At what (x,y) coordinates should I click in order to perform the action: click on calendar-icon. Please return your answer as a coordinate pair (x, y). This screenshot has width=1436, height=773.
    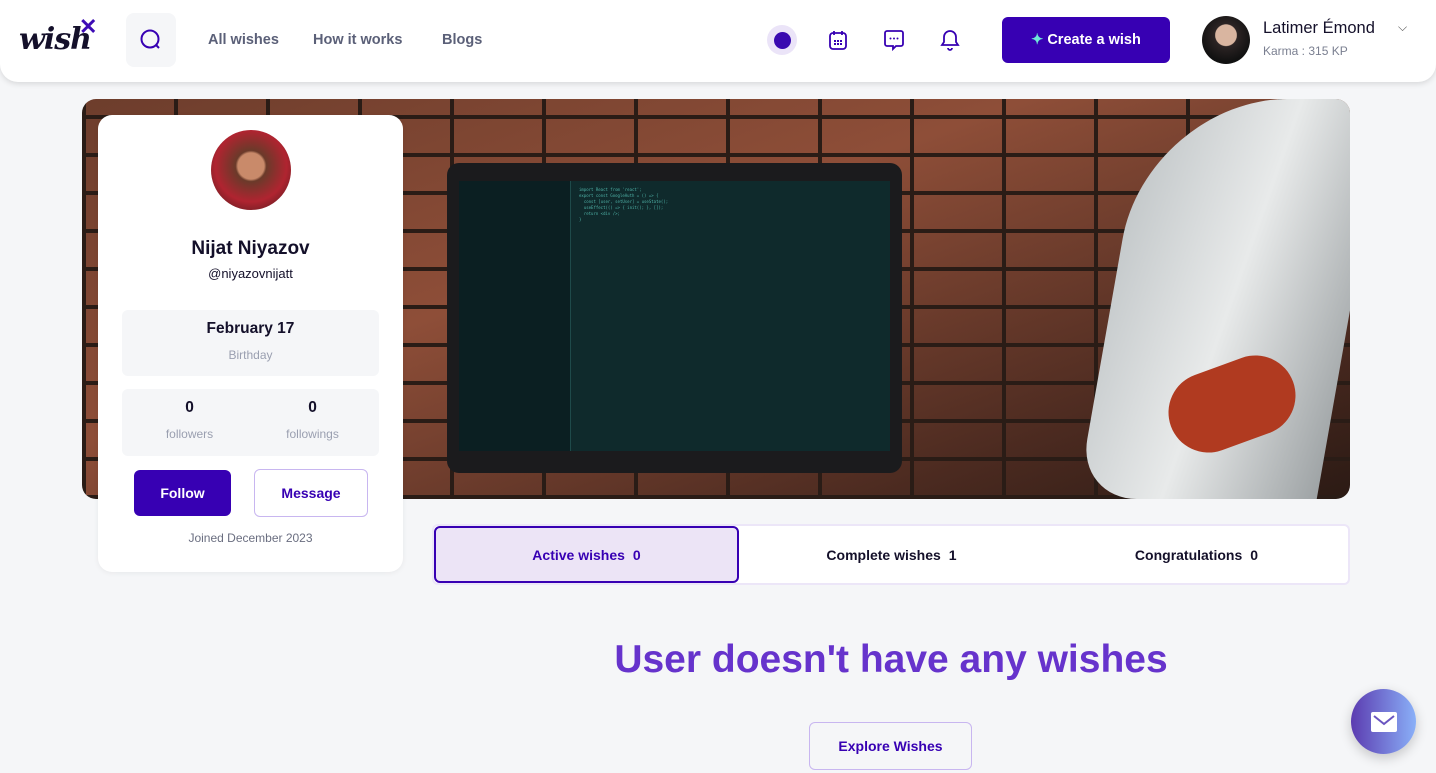
    Looking at the image, I should click on (838, 40).